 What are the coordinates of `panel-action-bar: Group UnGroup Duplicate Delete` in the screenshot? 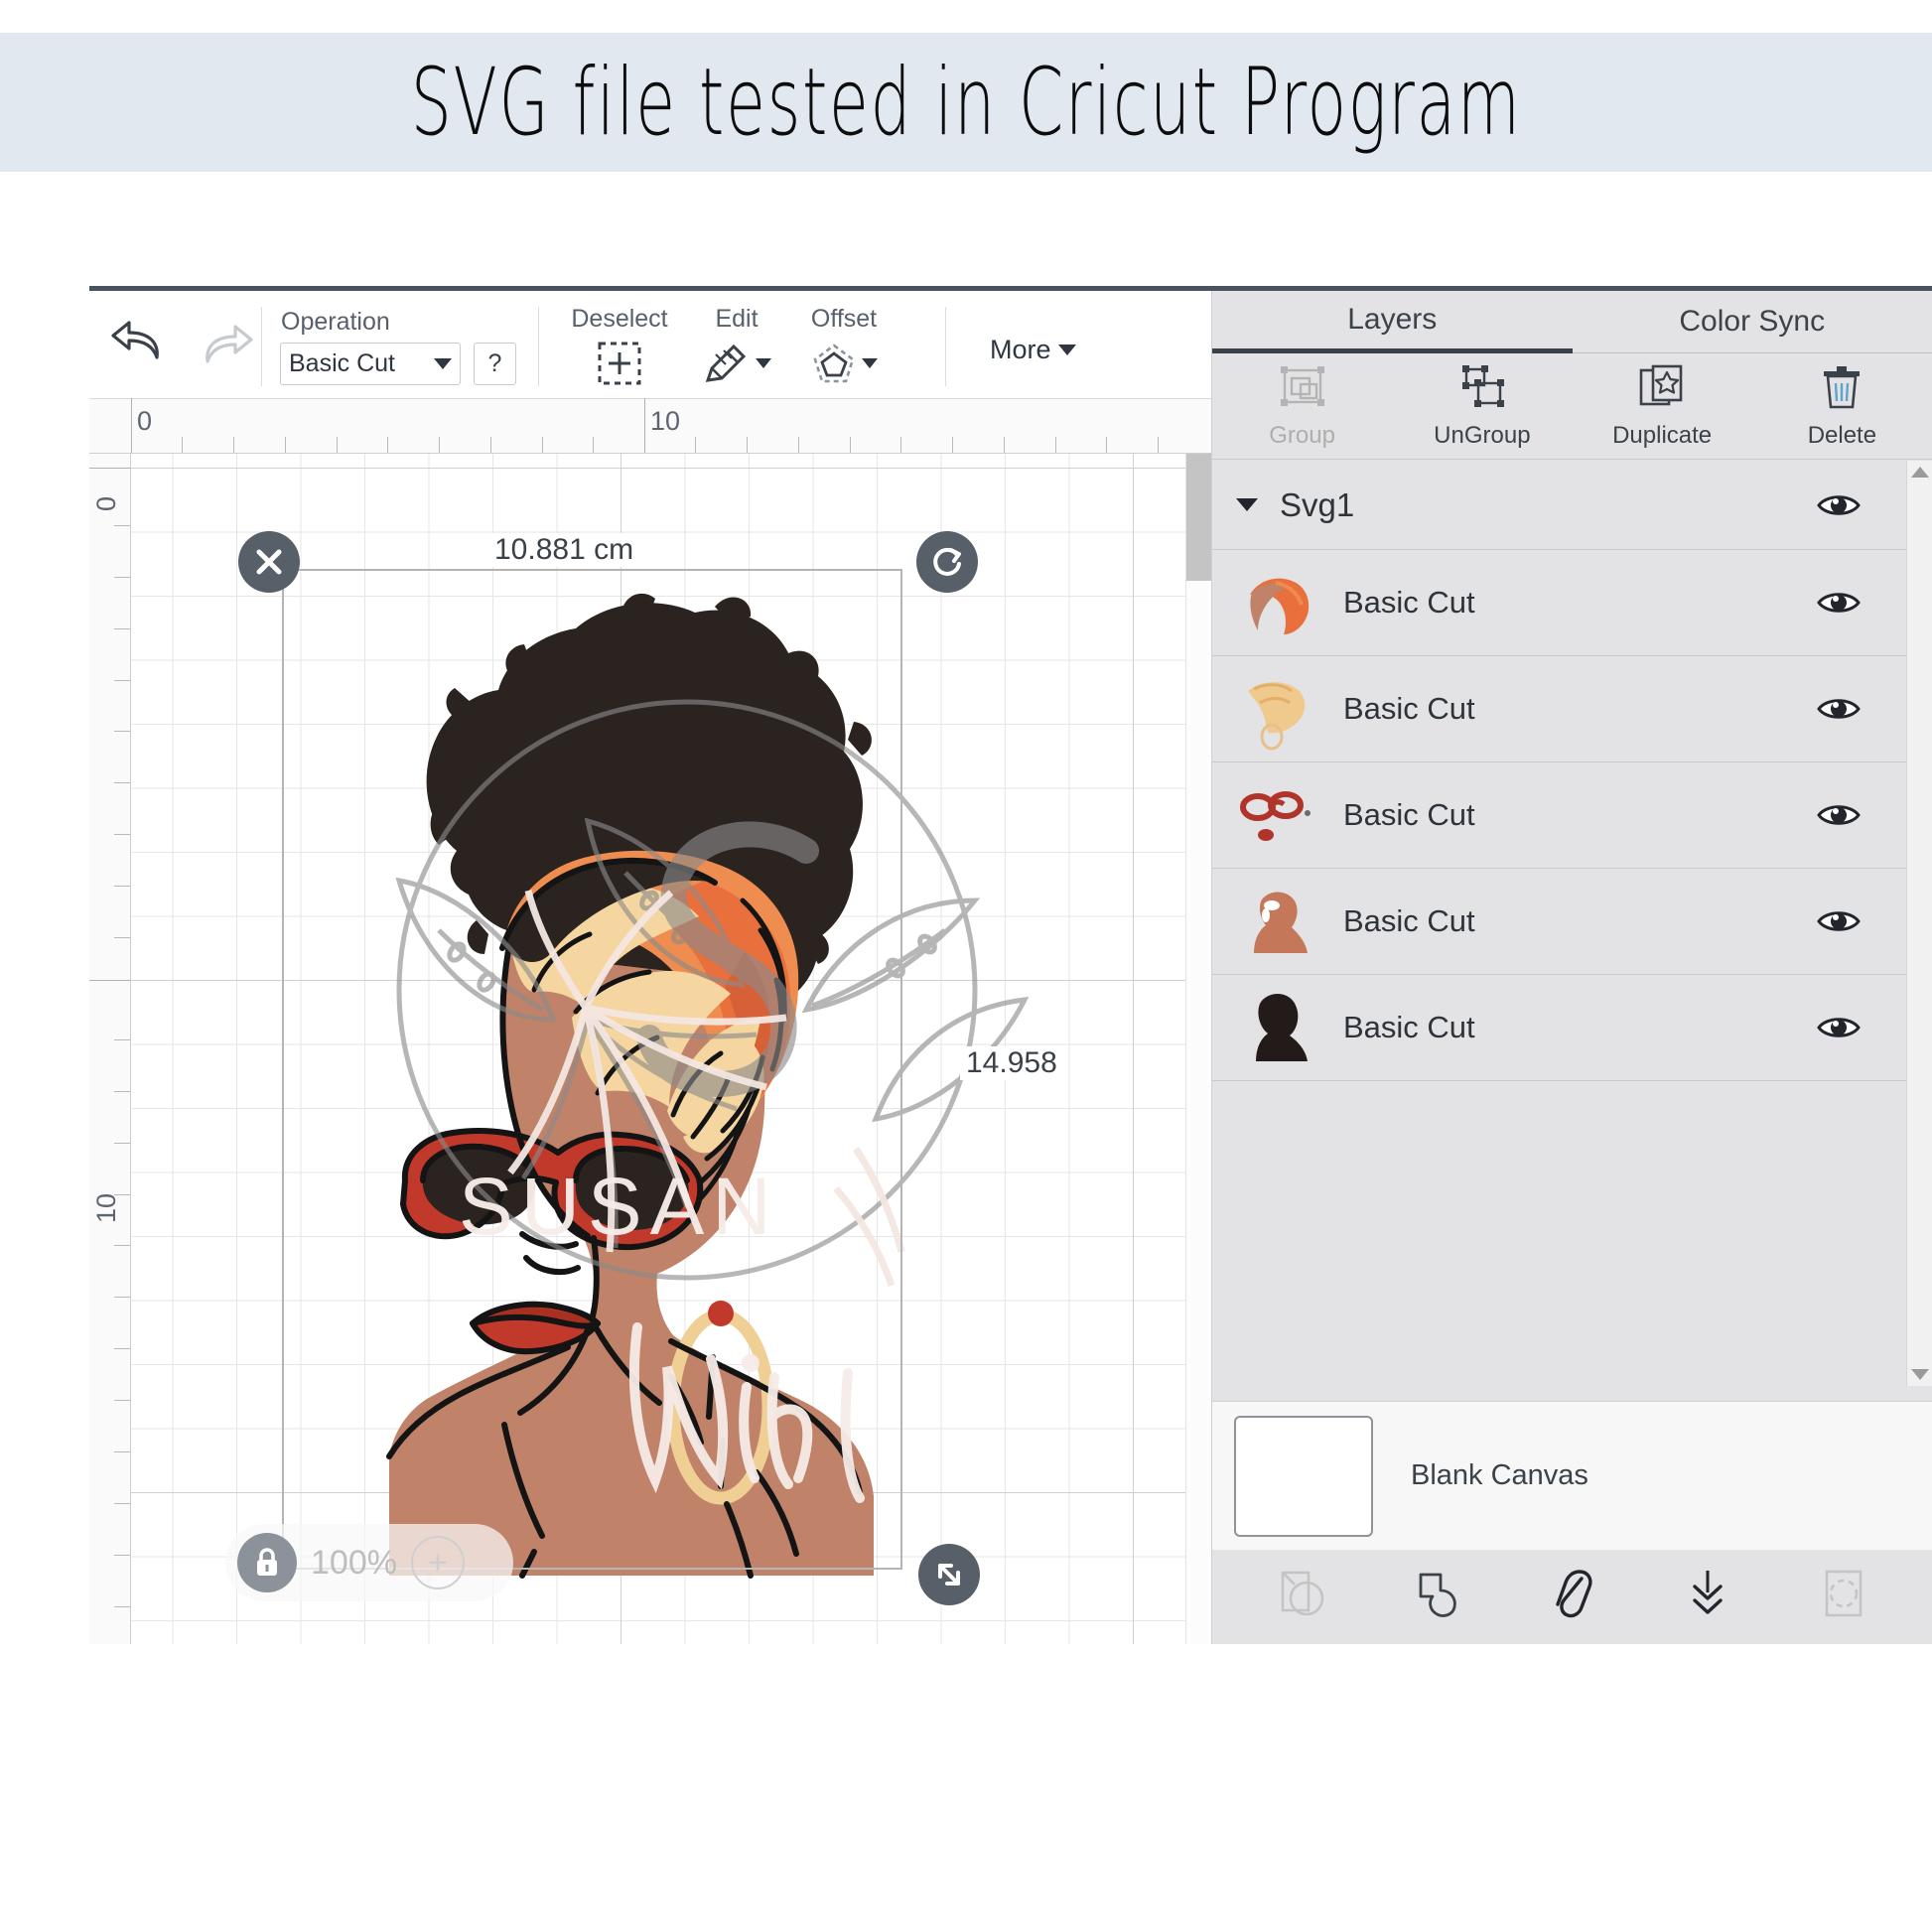 It's located at (1572, 407).